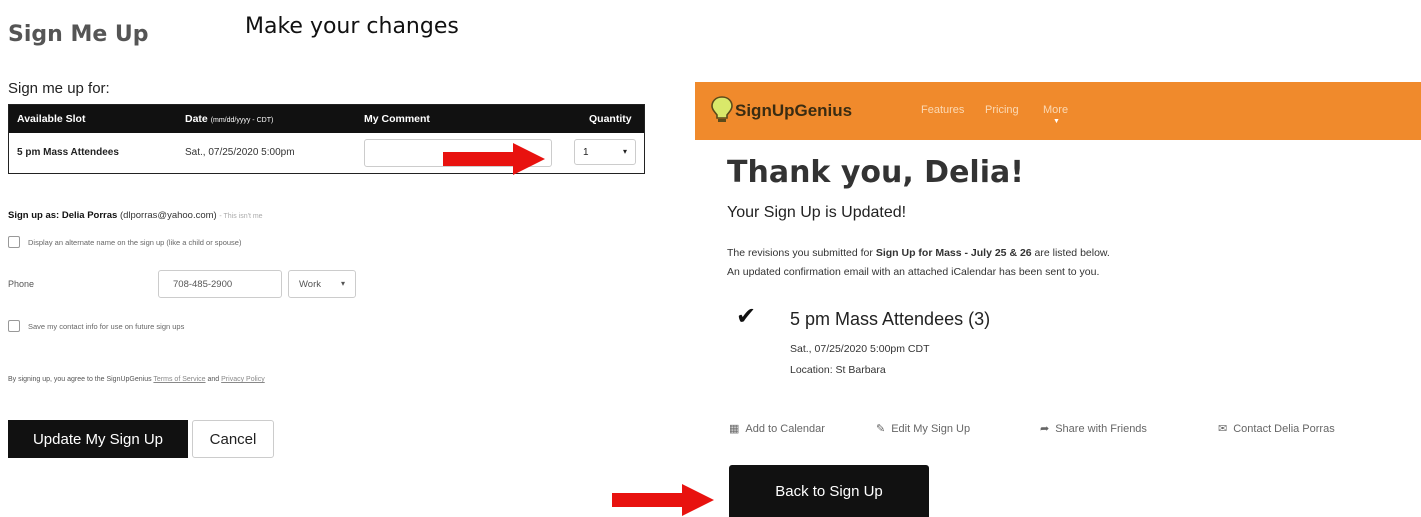 This screenshot has height=517, width=1421. I want to click on calendar-icon: ▦, so click(734, 429).